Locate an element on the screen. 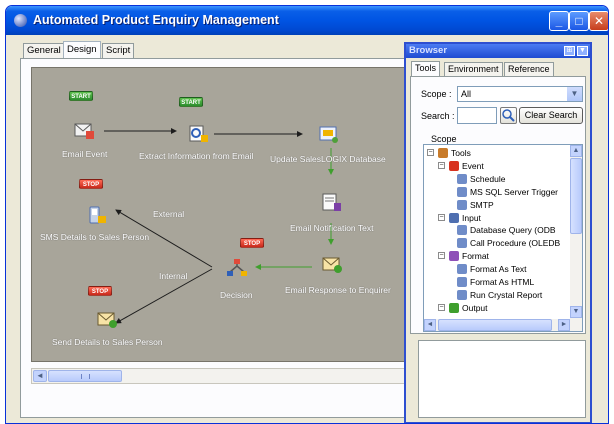 The height and width of the screenshot is (424, 614). tree-item: Format As HTML is located at coordinates (497, 282).